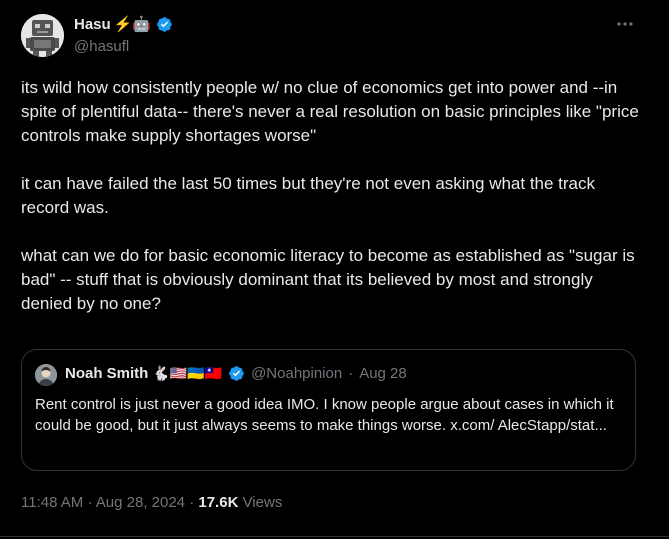 Image resolution: width=669 pixels, height=539 pixels. I want to click on quote-author-avatar, so click(46, 375).